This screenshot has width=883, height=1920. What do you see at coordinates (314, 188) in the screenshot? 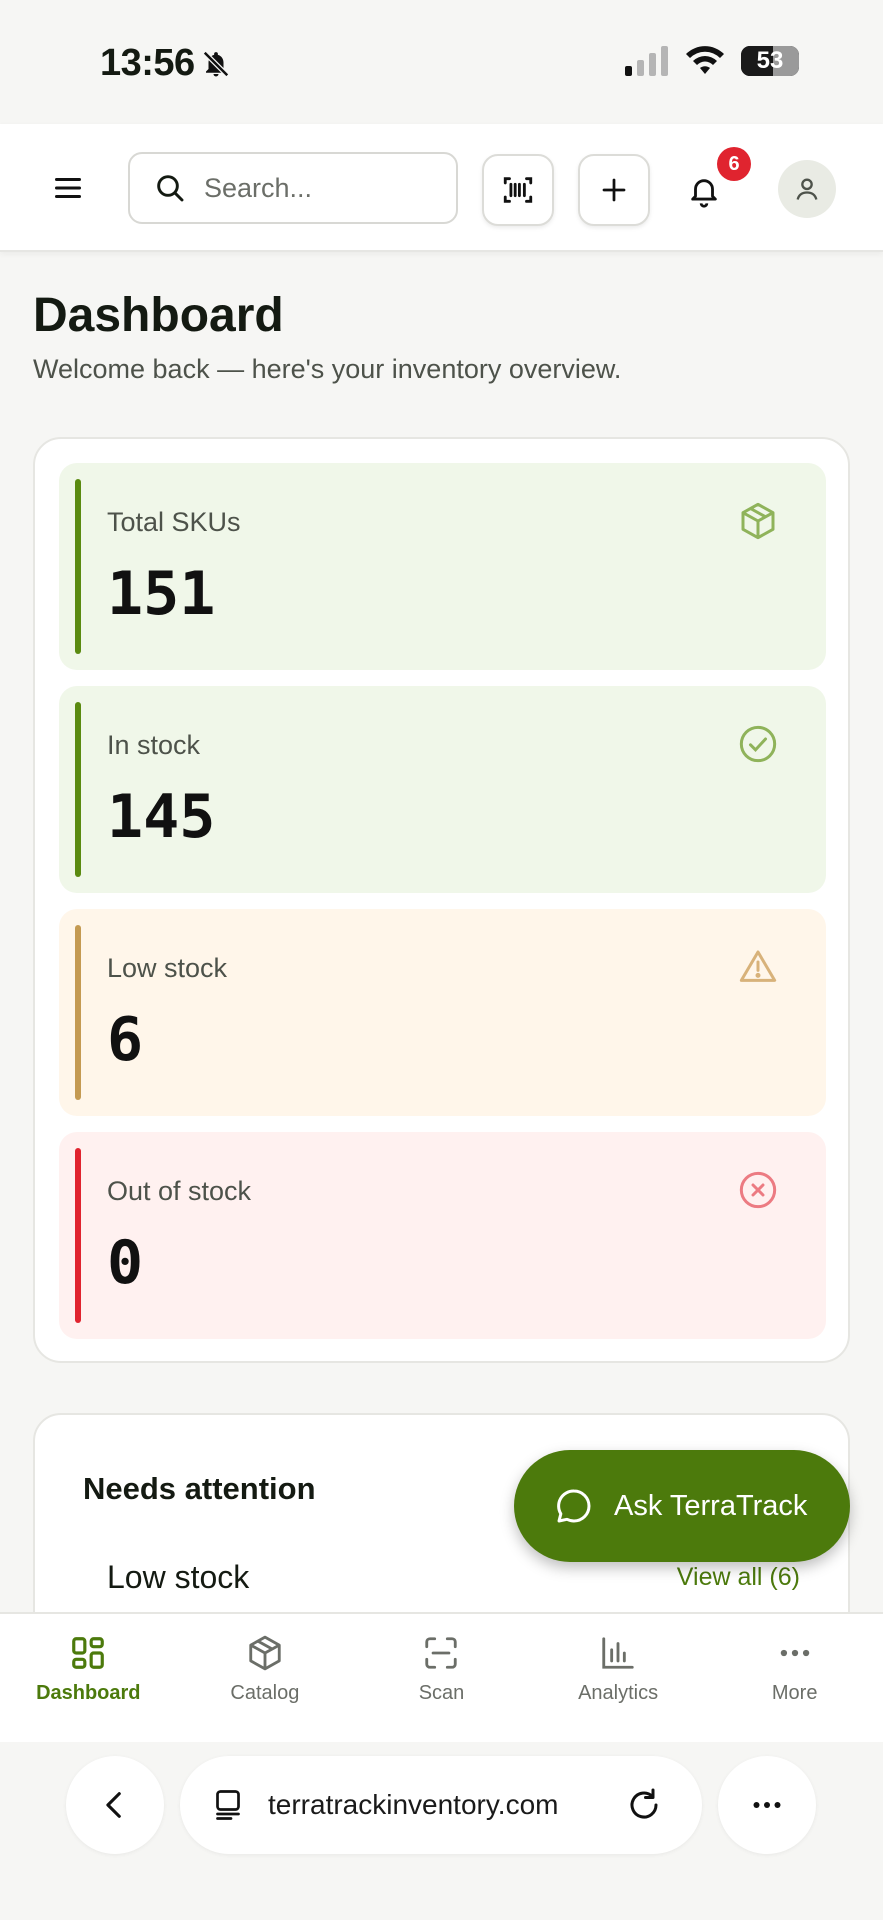
I see `search-input` at bounding box center [314, 188].